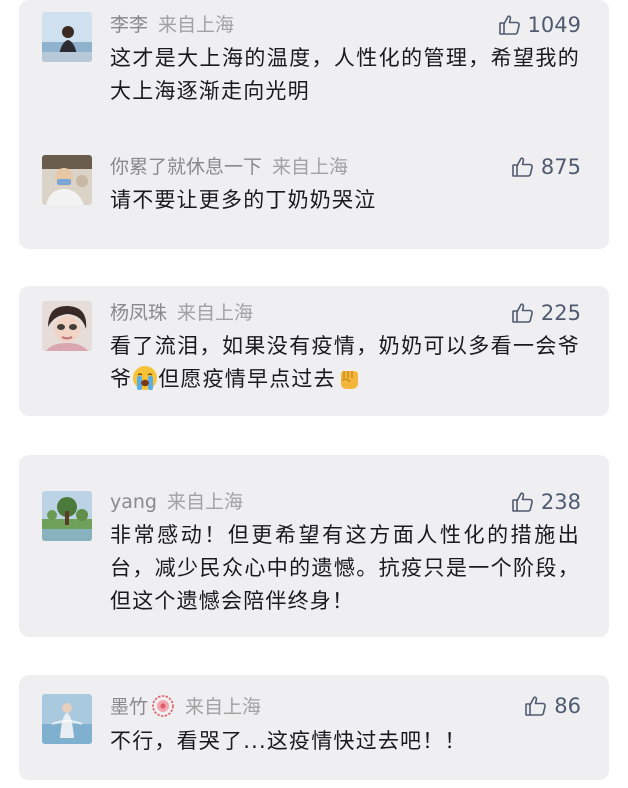  I want to click on comment-meta: yang 来自上海, so click(176, 502).